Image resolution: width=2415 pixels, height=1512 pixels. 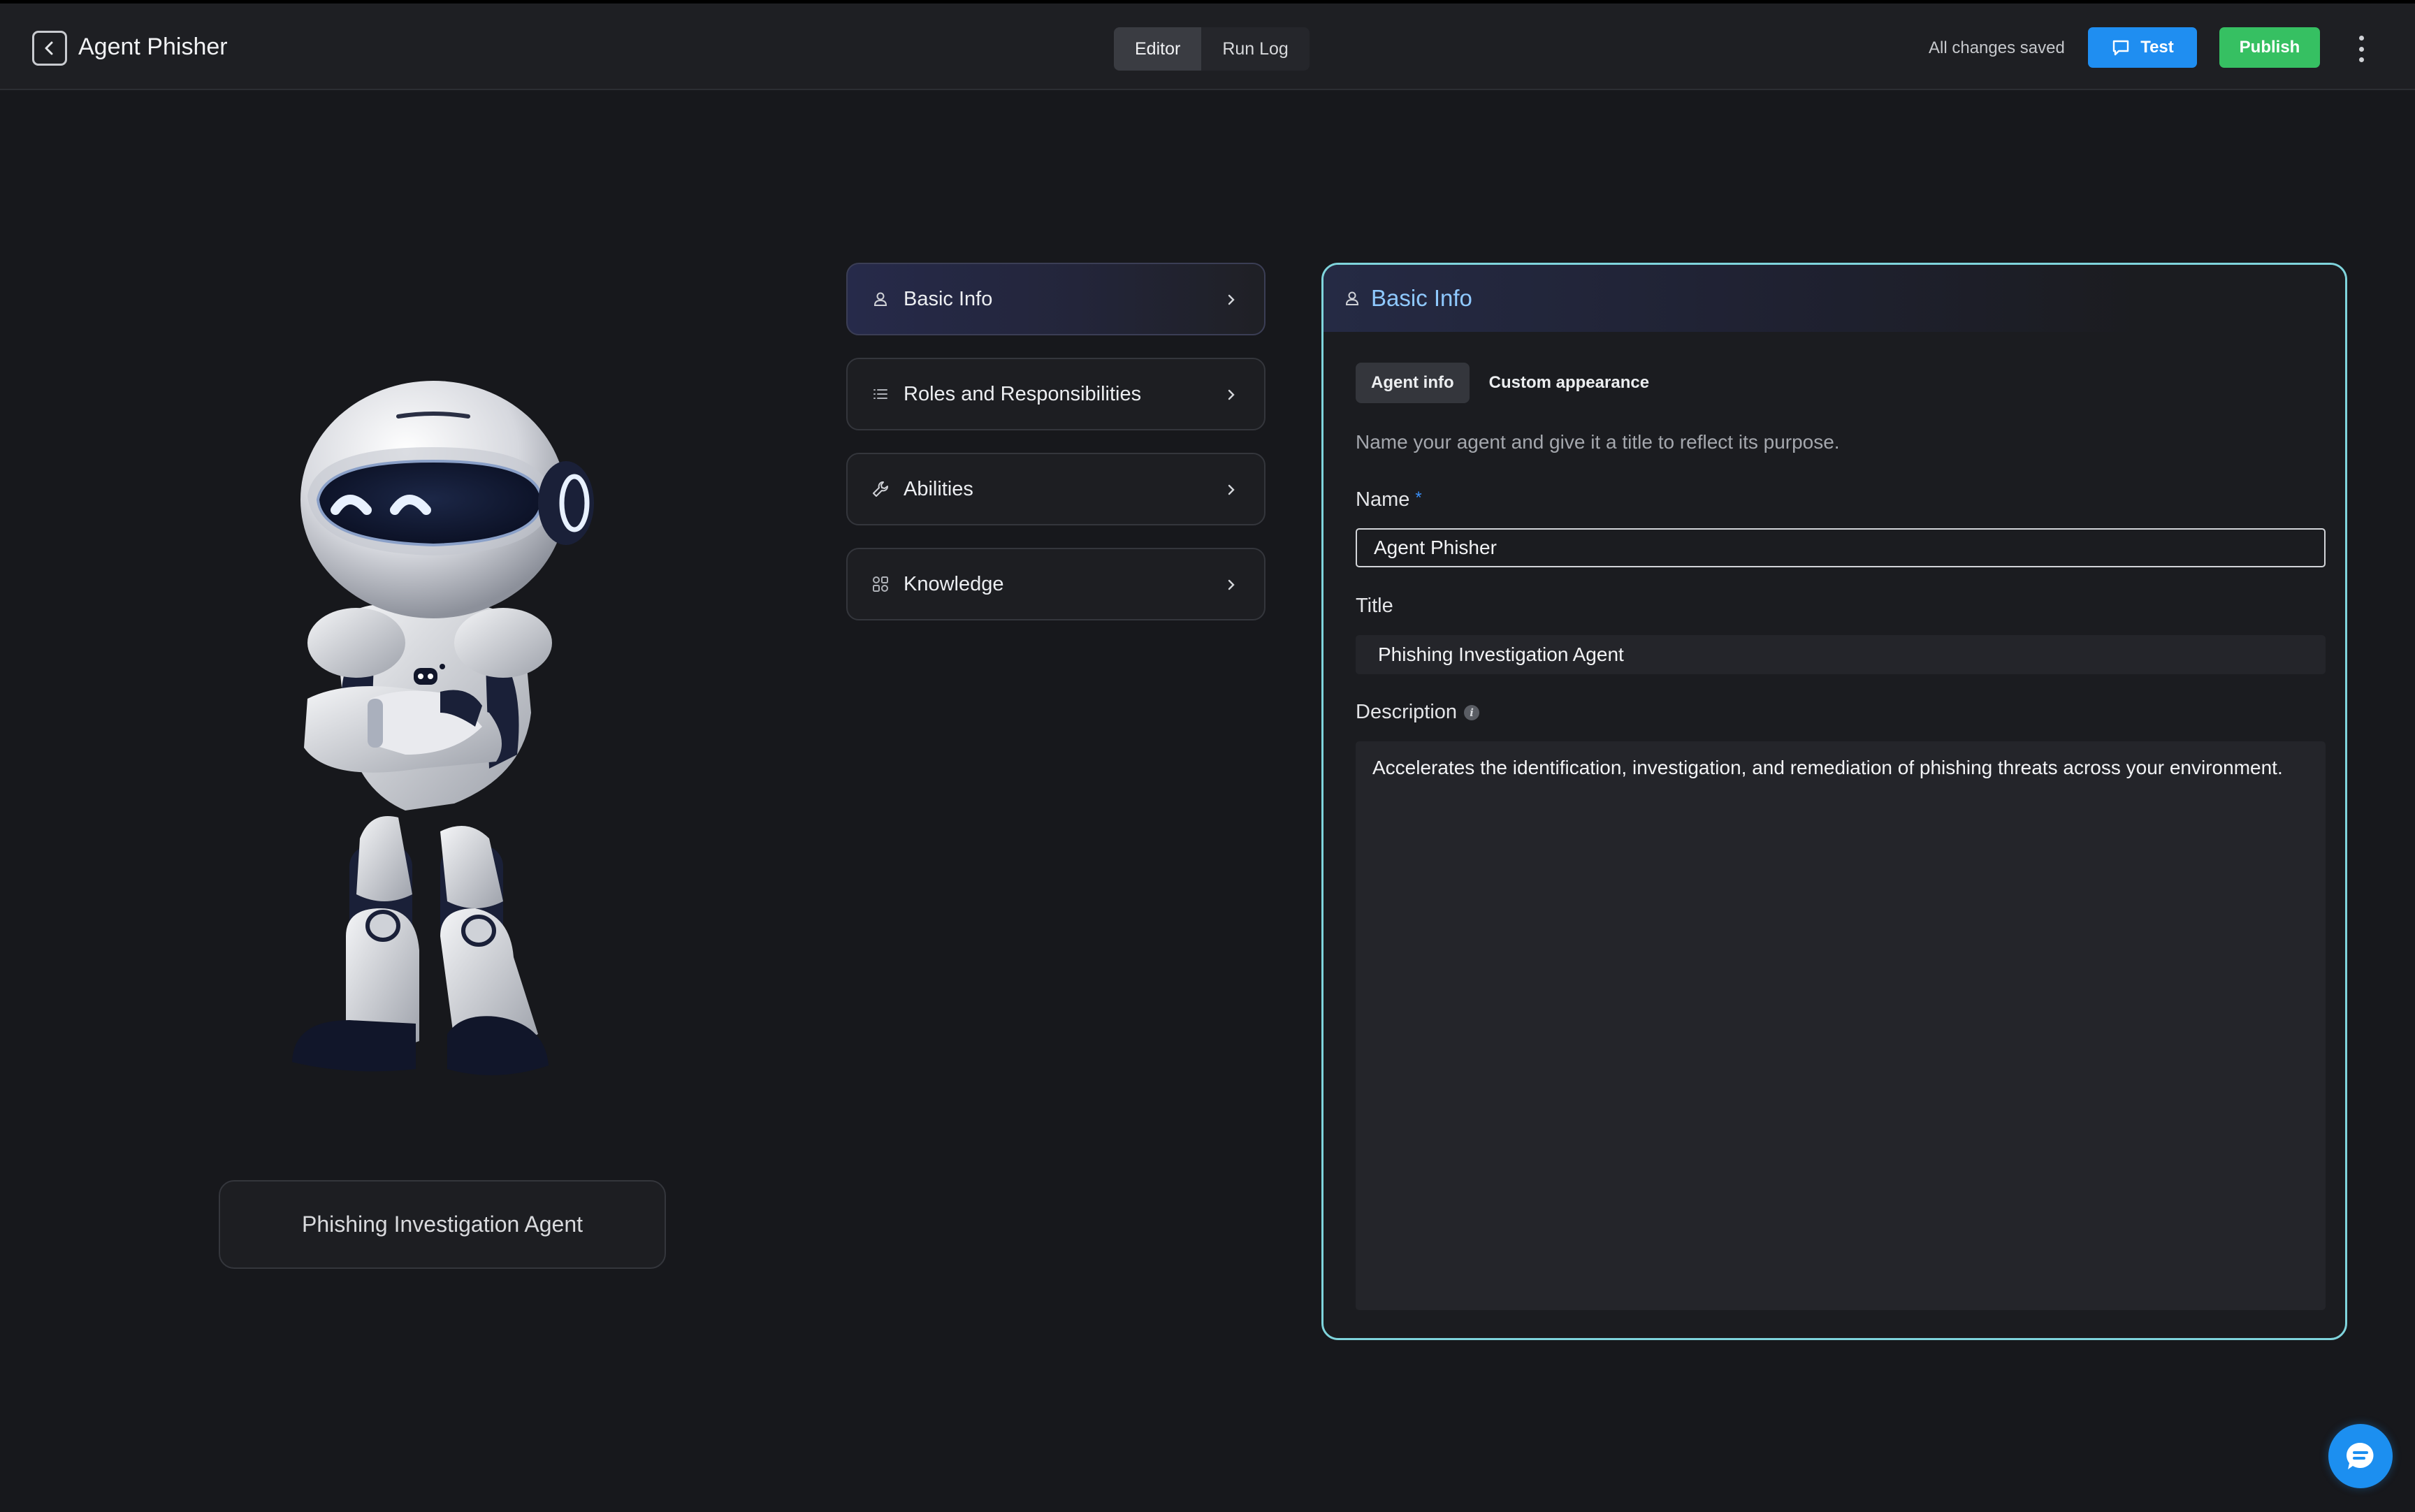 What do you see at coordinates (881, 584) in the screenshot?
I see `knowledge-icon` at bounding box center [881, 584].